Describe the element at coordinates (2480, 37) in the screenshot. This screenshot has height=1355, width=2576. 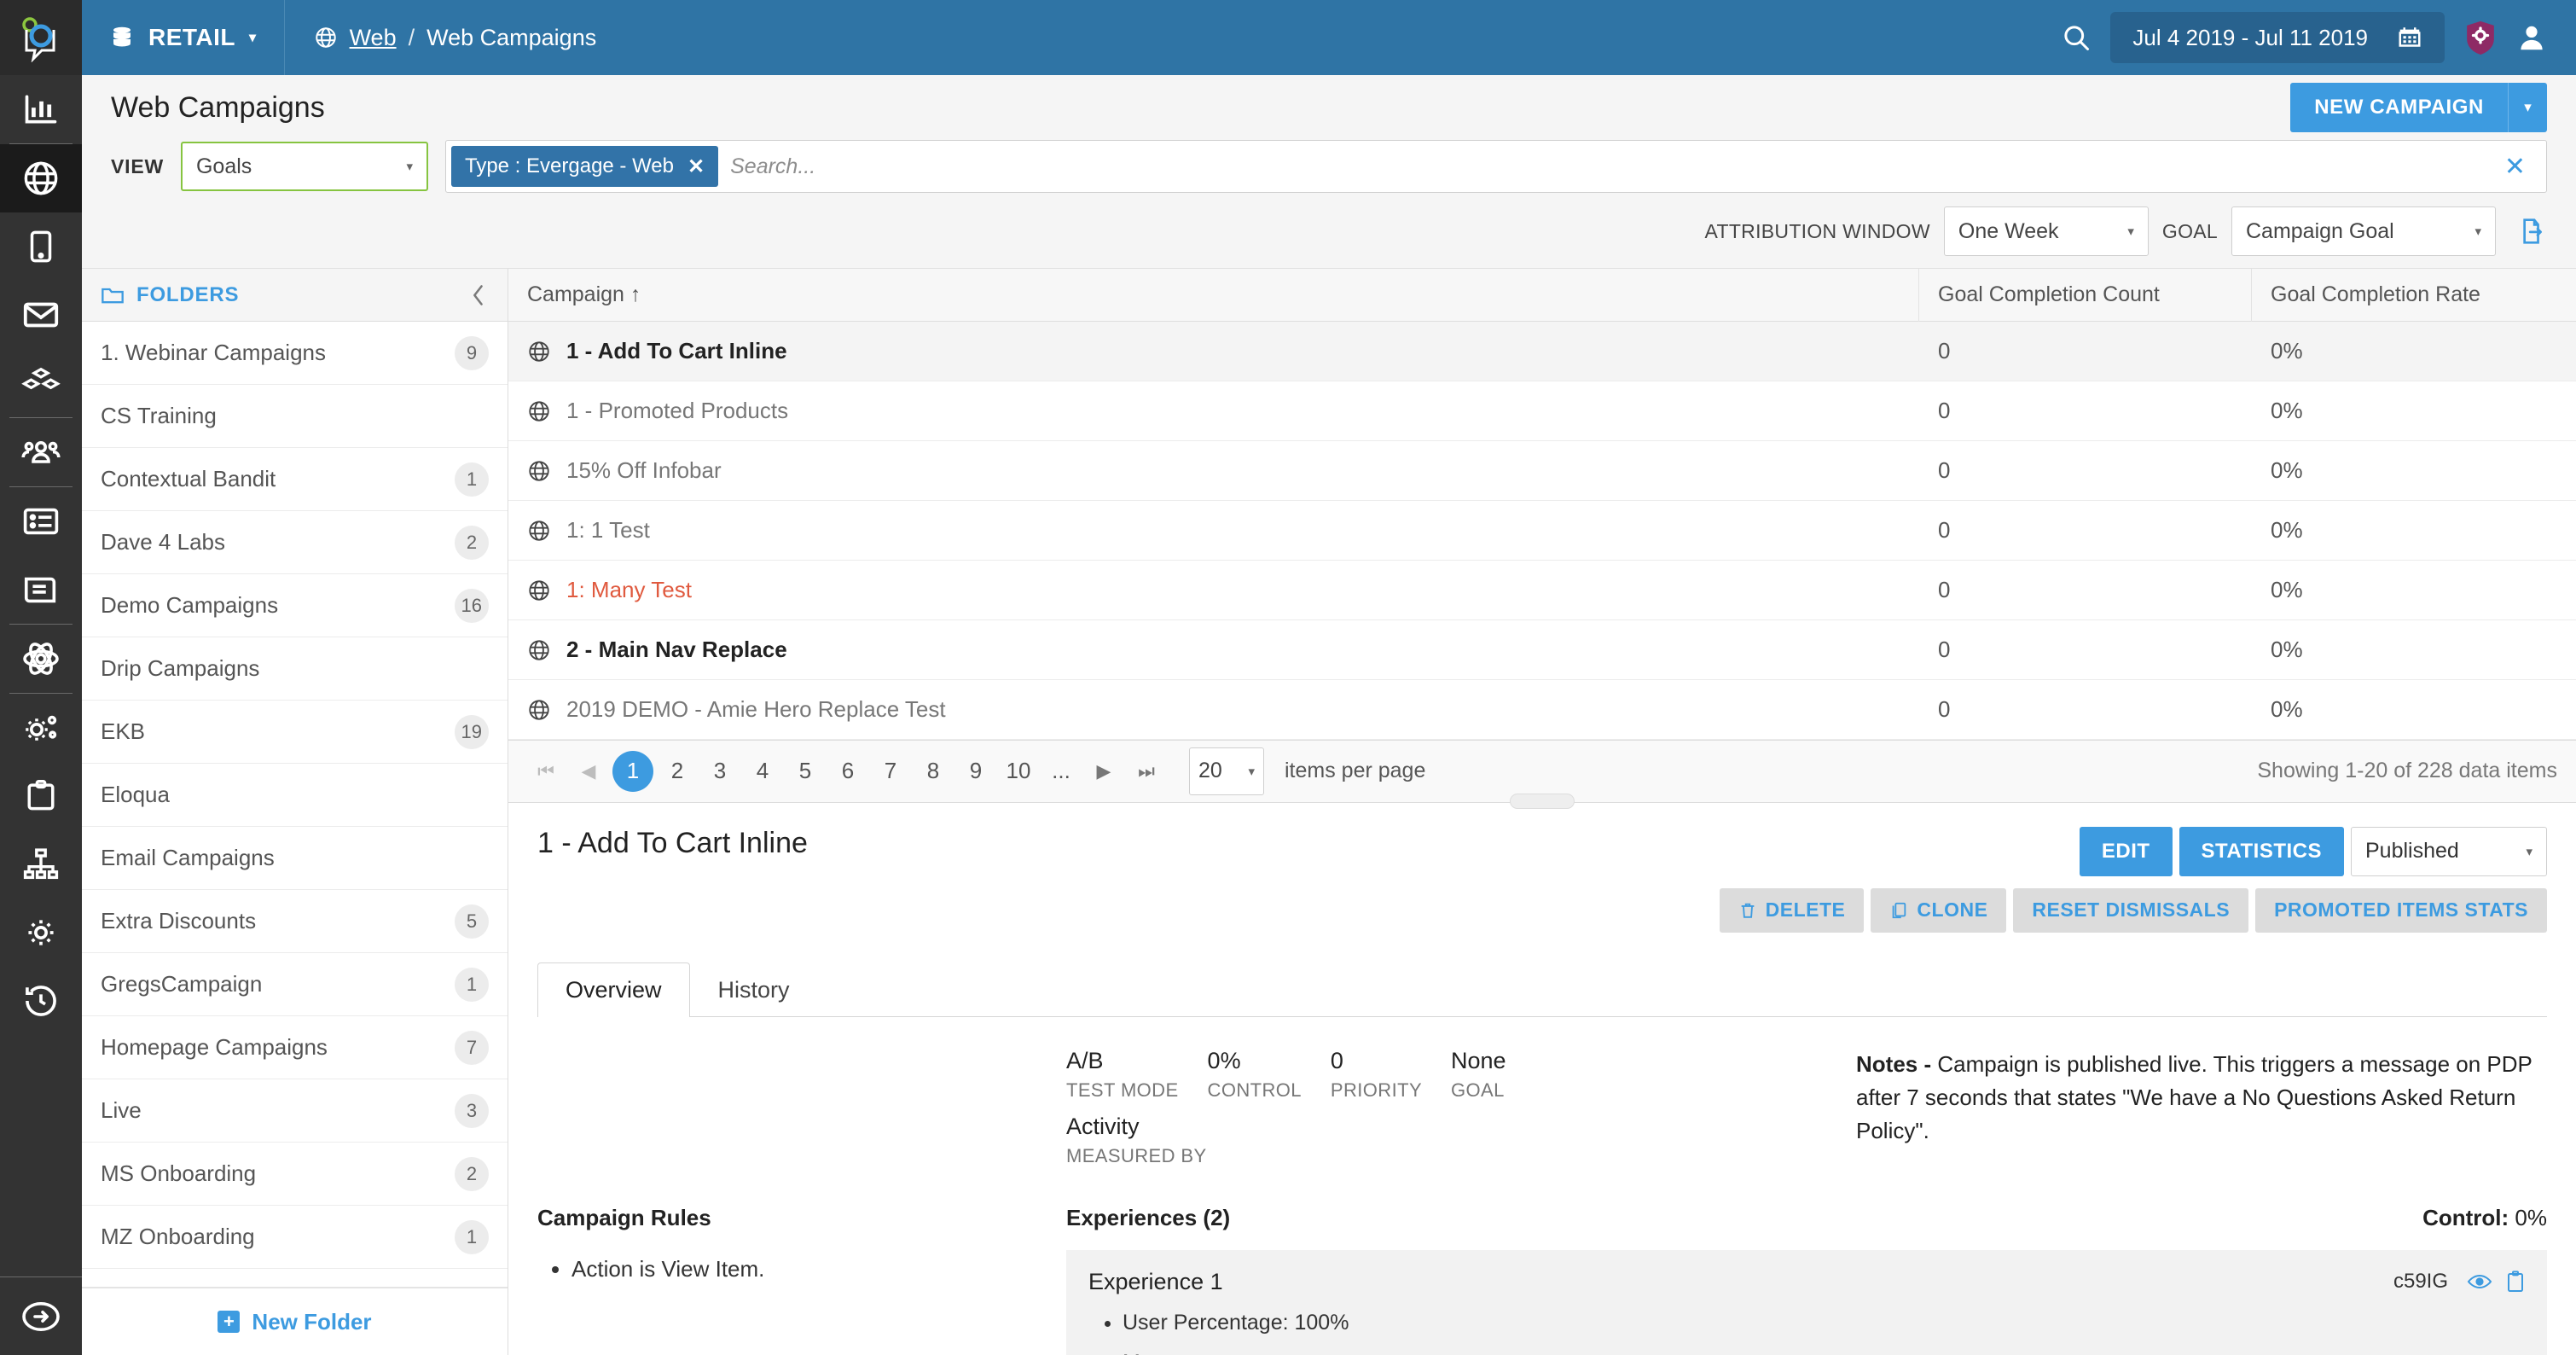
I see `shield-icon` at that location.